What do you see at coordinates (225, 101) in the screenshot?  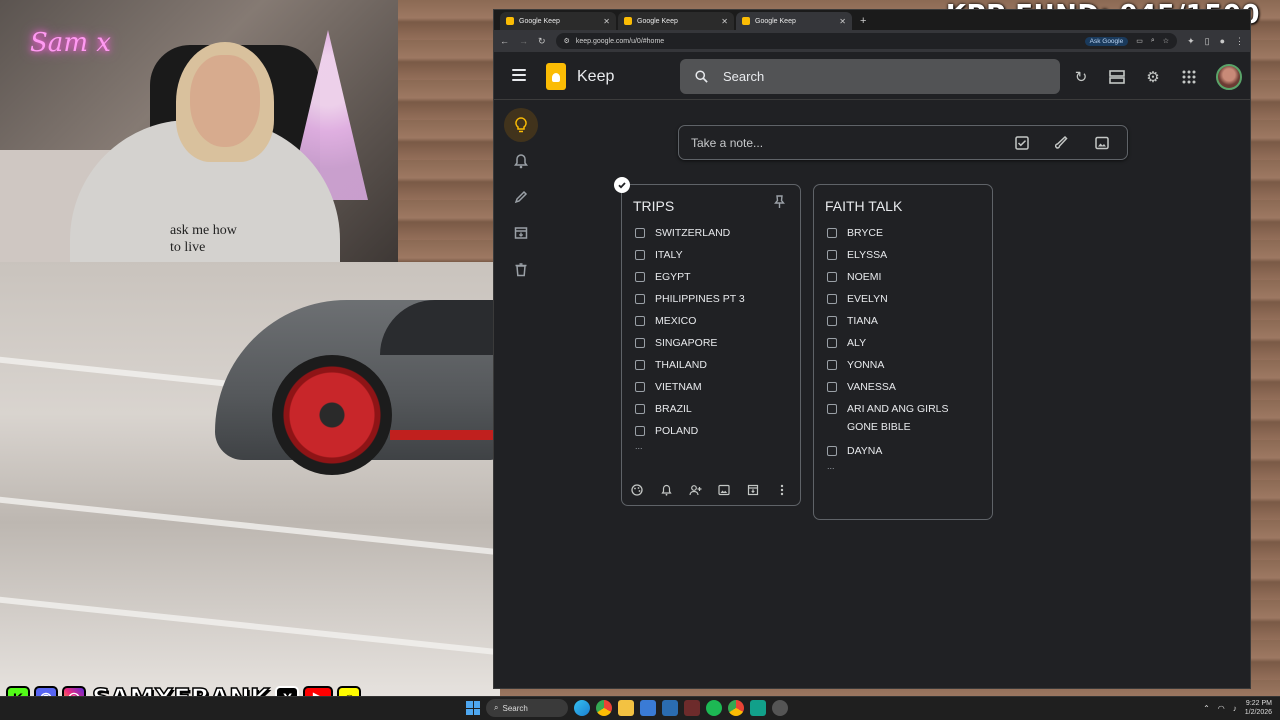 I see `webcam-face` at bounding box center [225, 101].